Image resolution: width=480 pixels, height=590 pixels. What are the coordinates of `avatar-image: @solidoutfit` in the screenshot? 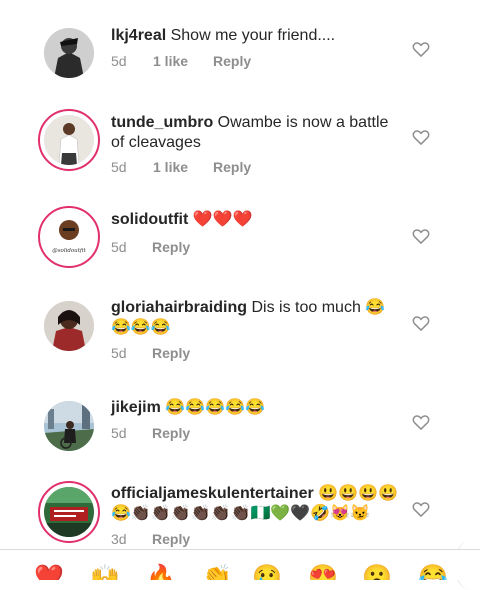 It's located at (69, 237).